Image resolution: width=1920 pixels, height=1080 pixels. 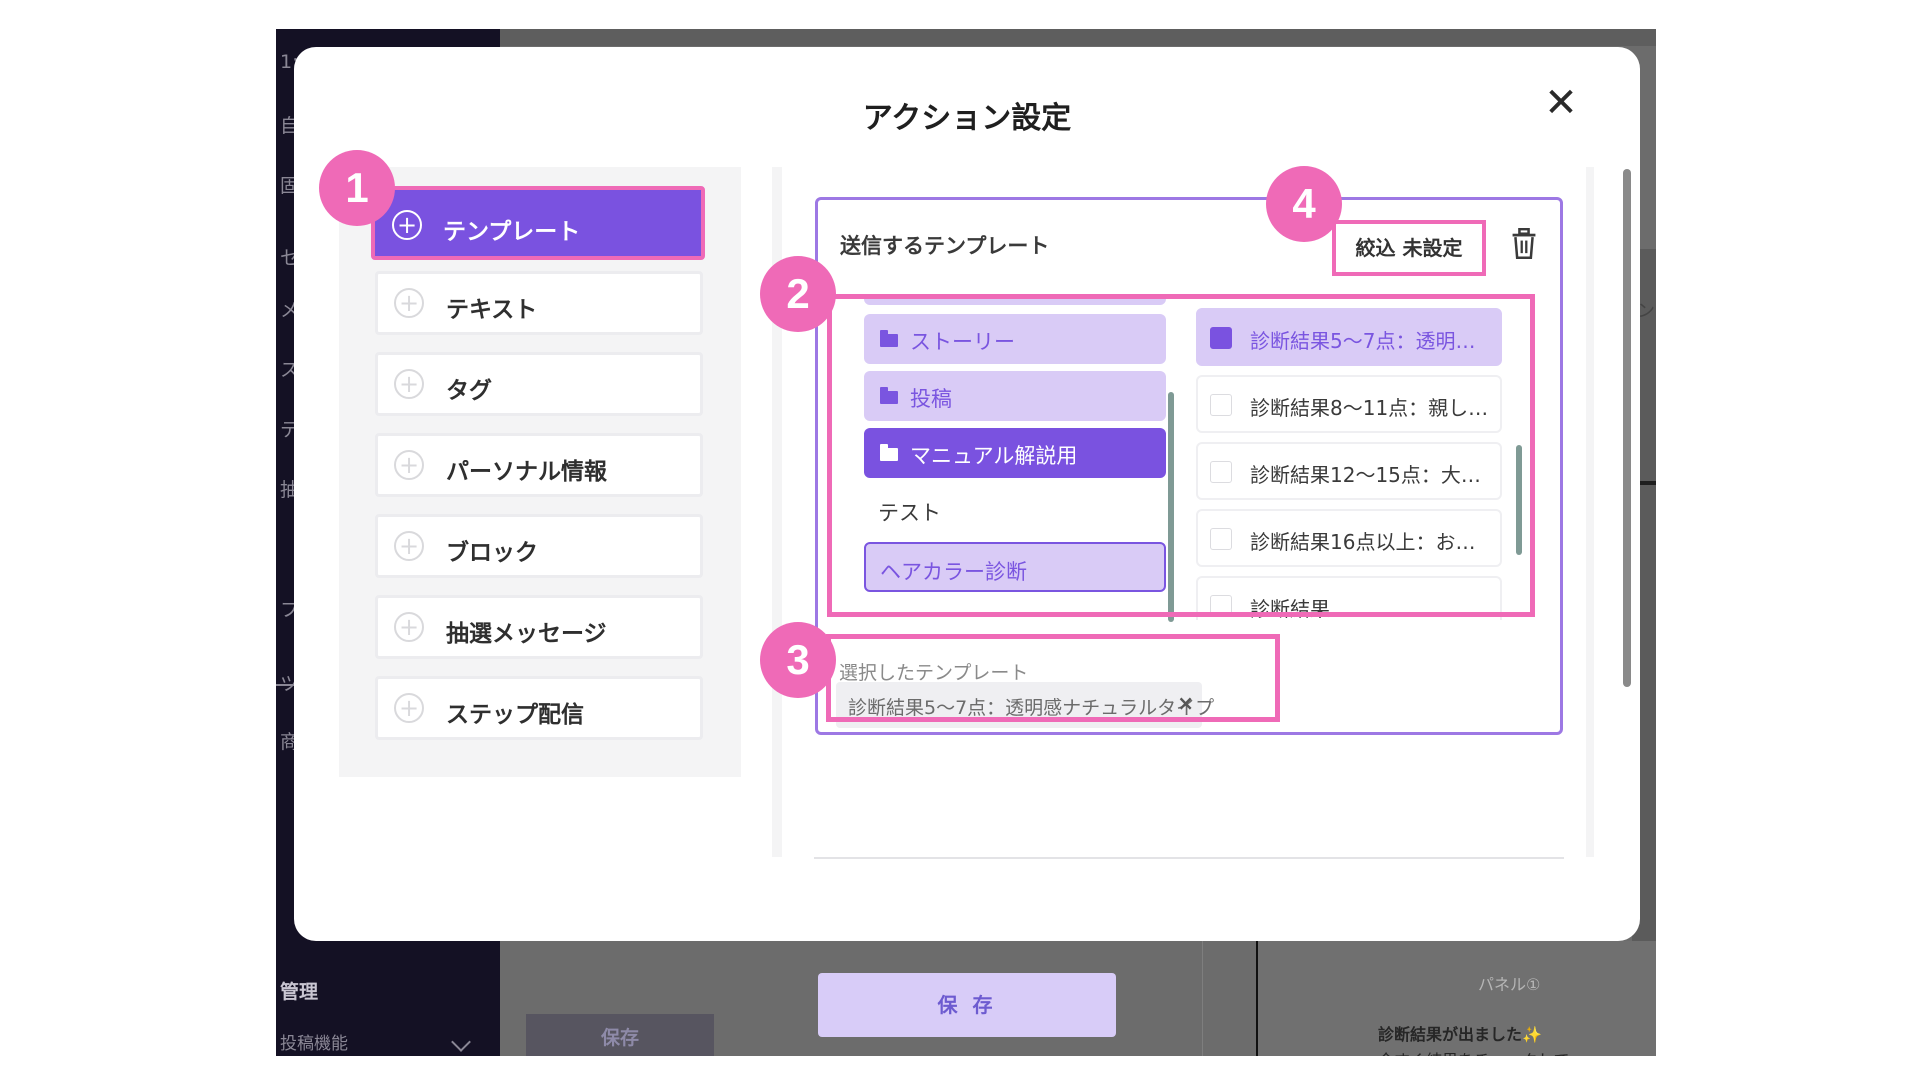 What do you see at coordinates (1627, 428) in the screenshot?
I see `modal-scrollbar` at bounding box center [1627, 428].